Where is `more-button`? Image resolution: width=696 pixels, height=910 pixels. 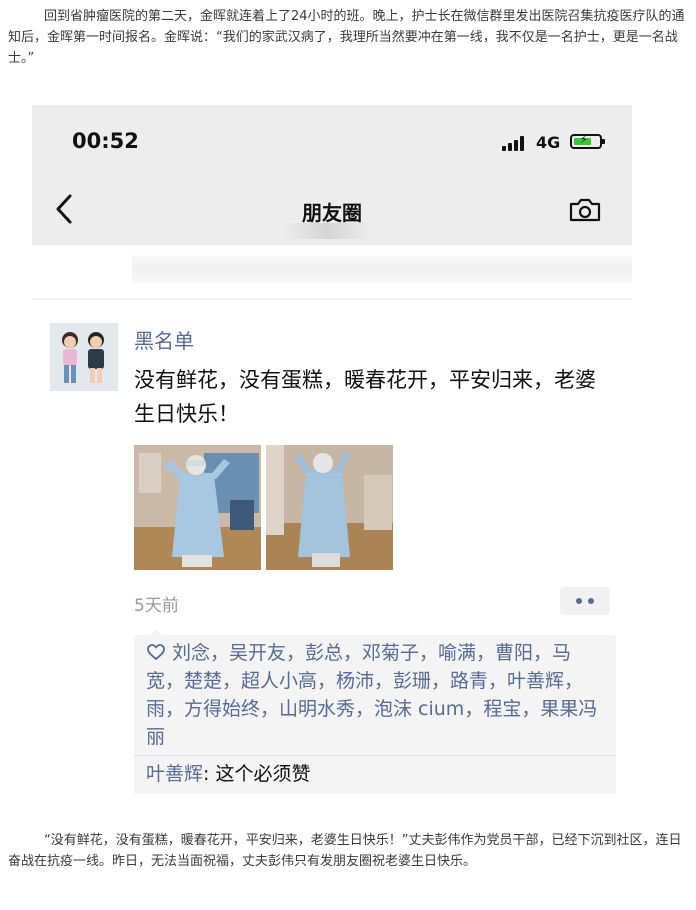
more-button is located at coordinates (585, 601).